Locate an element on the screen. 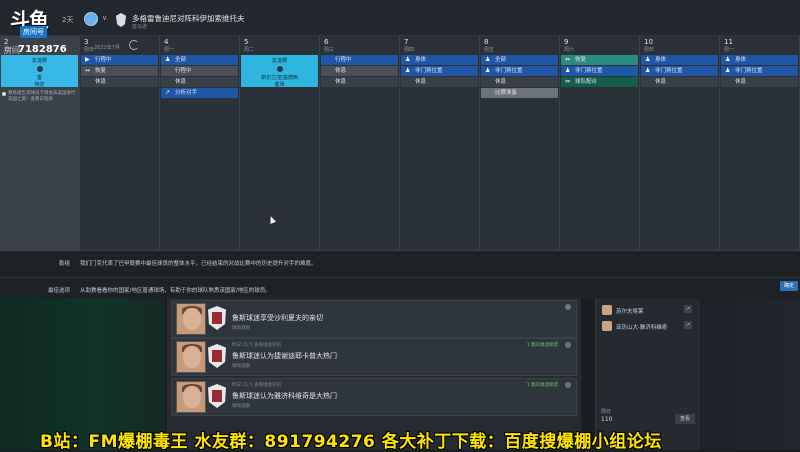 This screenshot has width=800, height=452. match-event-text: 客场 is located at coordinates (279, 85).